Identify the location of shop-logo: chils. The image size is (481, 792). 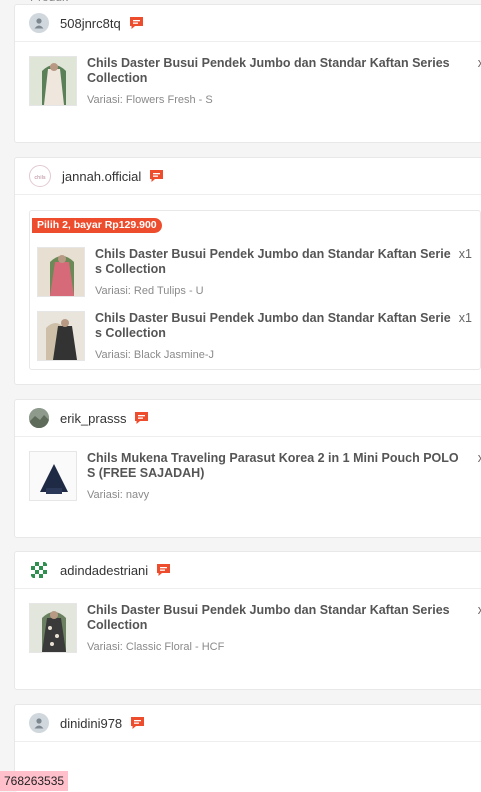
(40, 176).